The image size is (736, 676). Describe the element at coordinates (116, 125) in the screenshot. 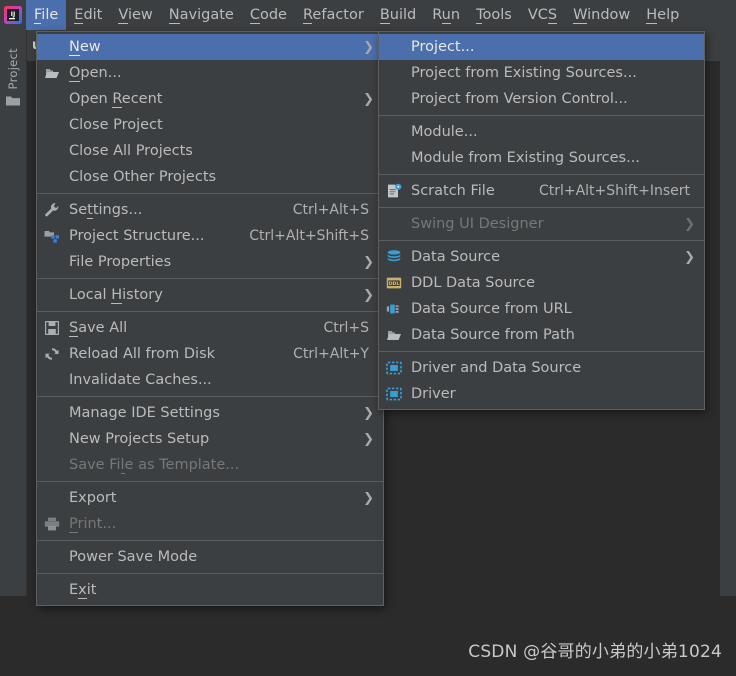

I see `menu-item-label: Close Project` at that location.